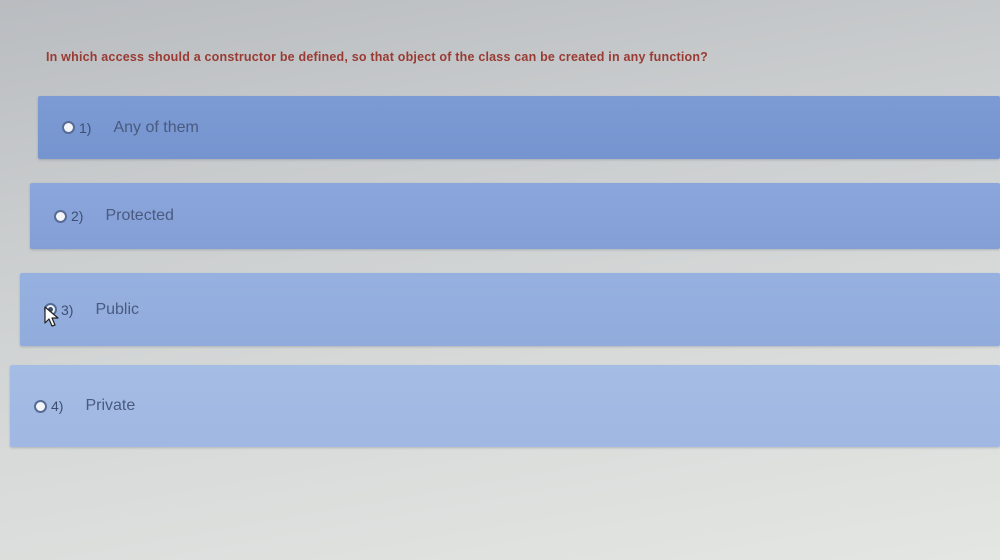 The image size is (1000, 560). I want to click on option-label: Private, so click(110, 406).